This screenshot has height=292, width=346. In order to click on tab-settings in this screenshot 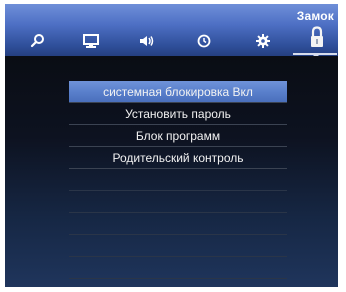, I will do `click(263, 41)`.